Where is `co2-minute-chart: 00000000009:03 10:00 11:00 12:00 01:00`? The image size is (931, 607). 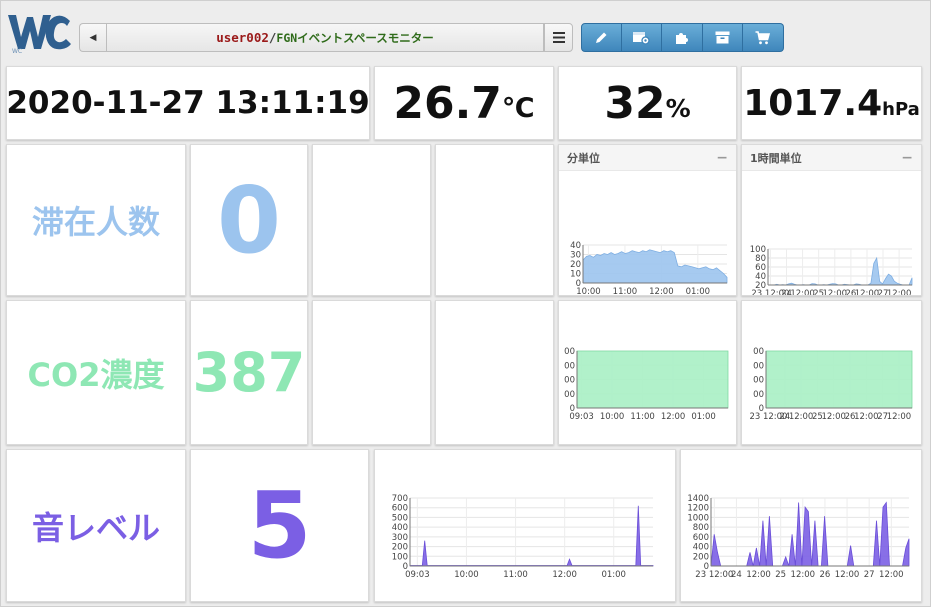 co2-minute-chart: 00000000009:03 10:00 11:00 12:00 01:00 is located at coordinates (646, 384).